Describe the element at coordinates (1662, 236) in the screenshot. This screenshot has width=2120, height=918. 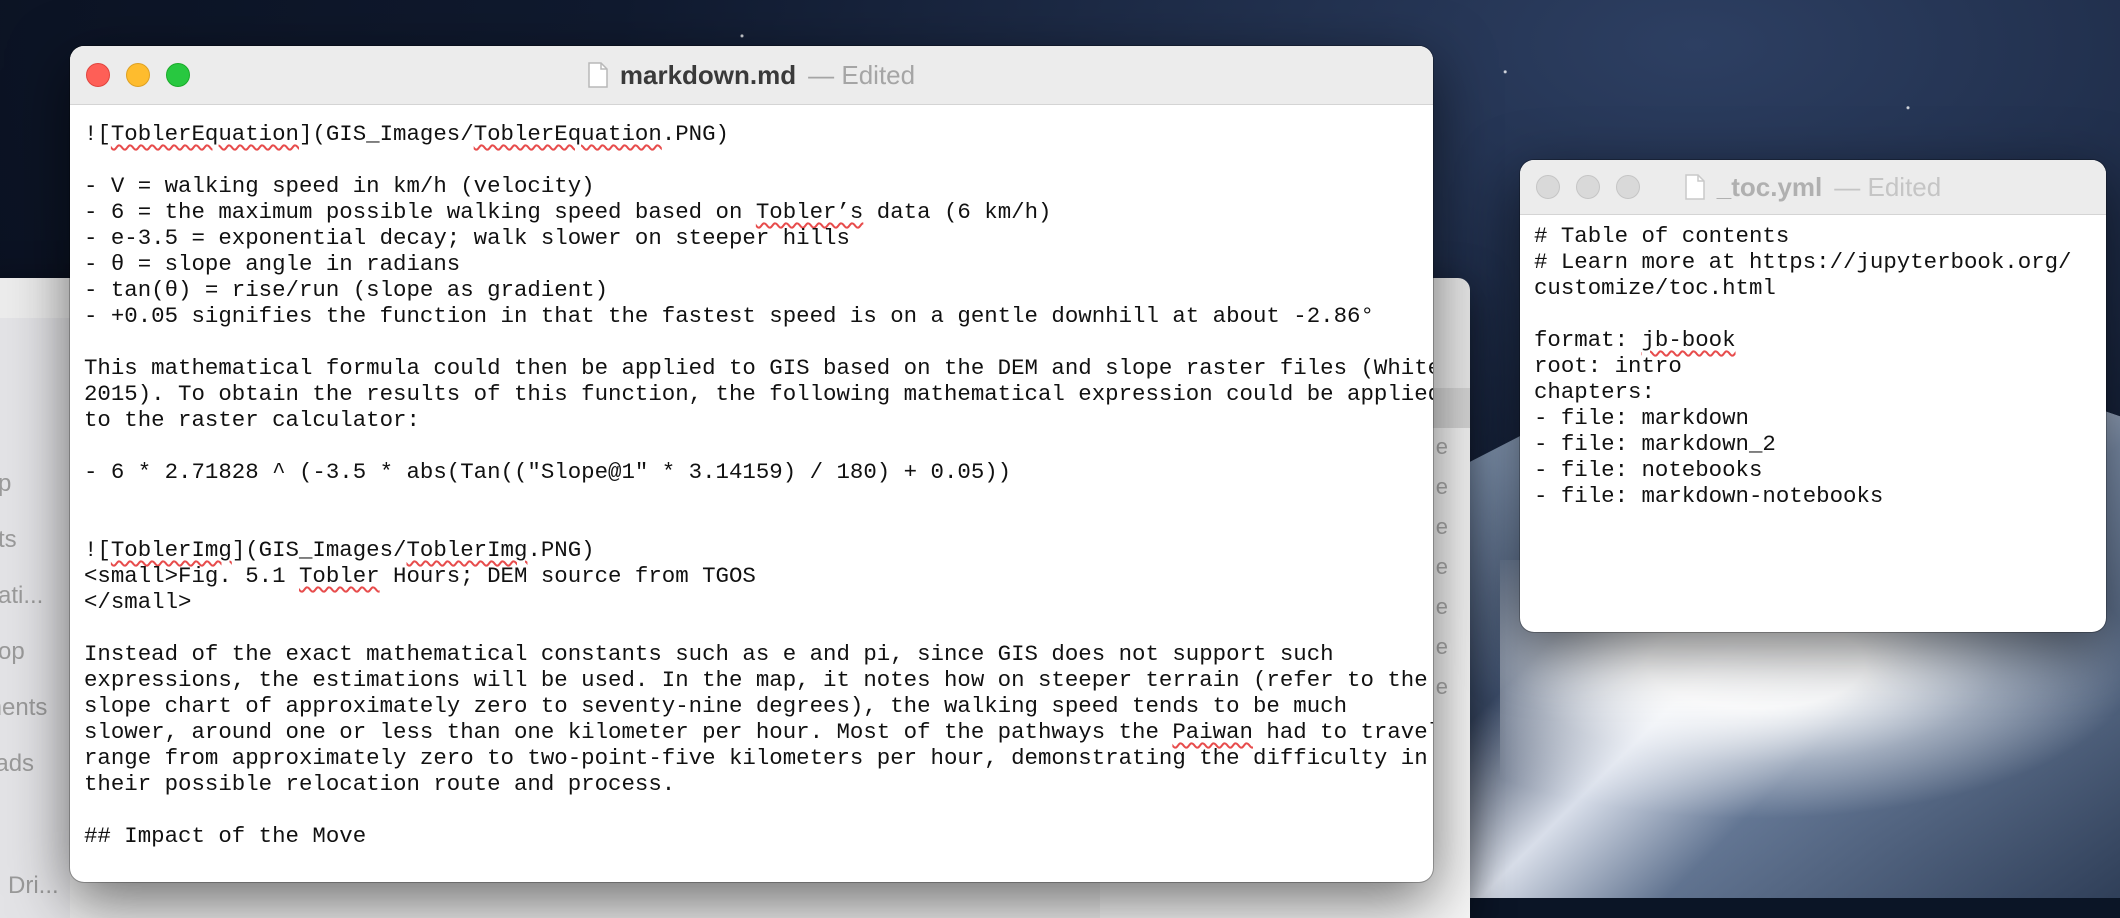
I see `text-segment: # Table of contents` at that location.